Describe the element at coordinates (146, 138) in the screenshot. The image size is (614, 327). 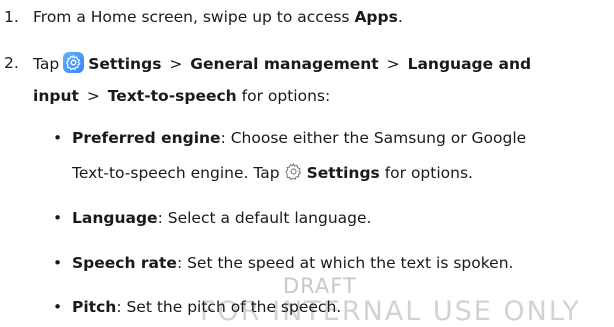
I see `preferred-engine-term: Preferred engine` at that location.